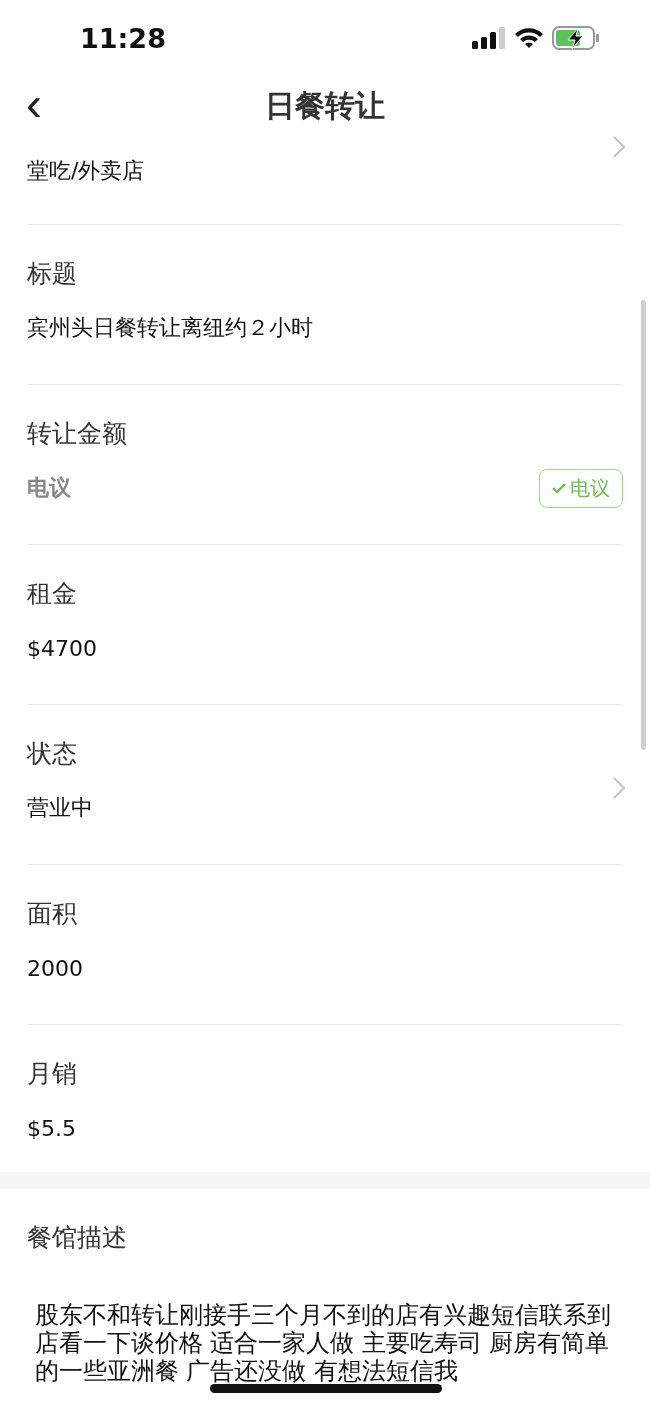  I want to click on description-text: 股东不和转让刚接手三个月不到的店有兴趣短信联系到店看一下谈价格 适合一家人做 主要吃寿司 厨房有简单的一些亚洲餐 广告还没做 有想法短信我, so click(323, 1343).